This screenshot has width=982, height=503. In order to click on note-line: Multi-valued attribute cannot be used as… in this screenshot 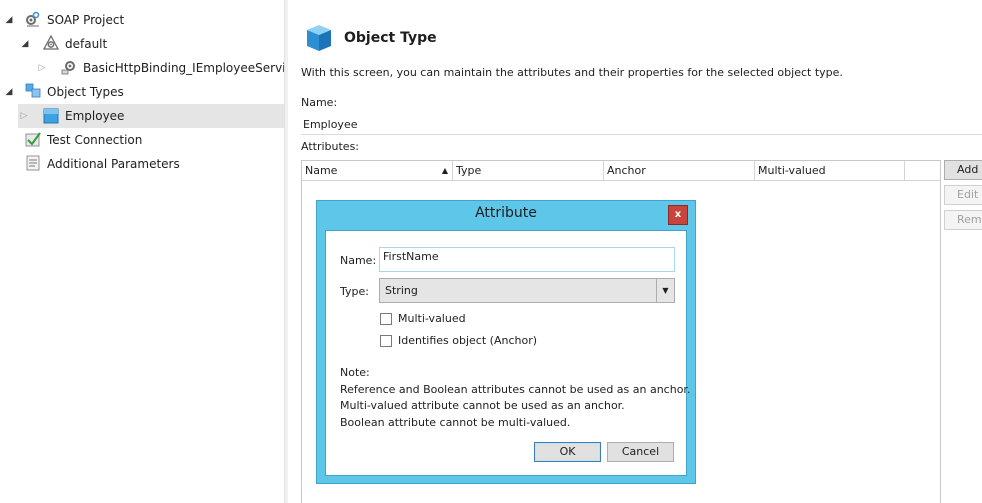, I will do `click(482, 405)`.